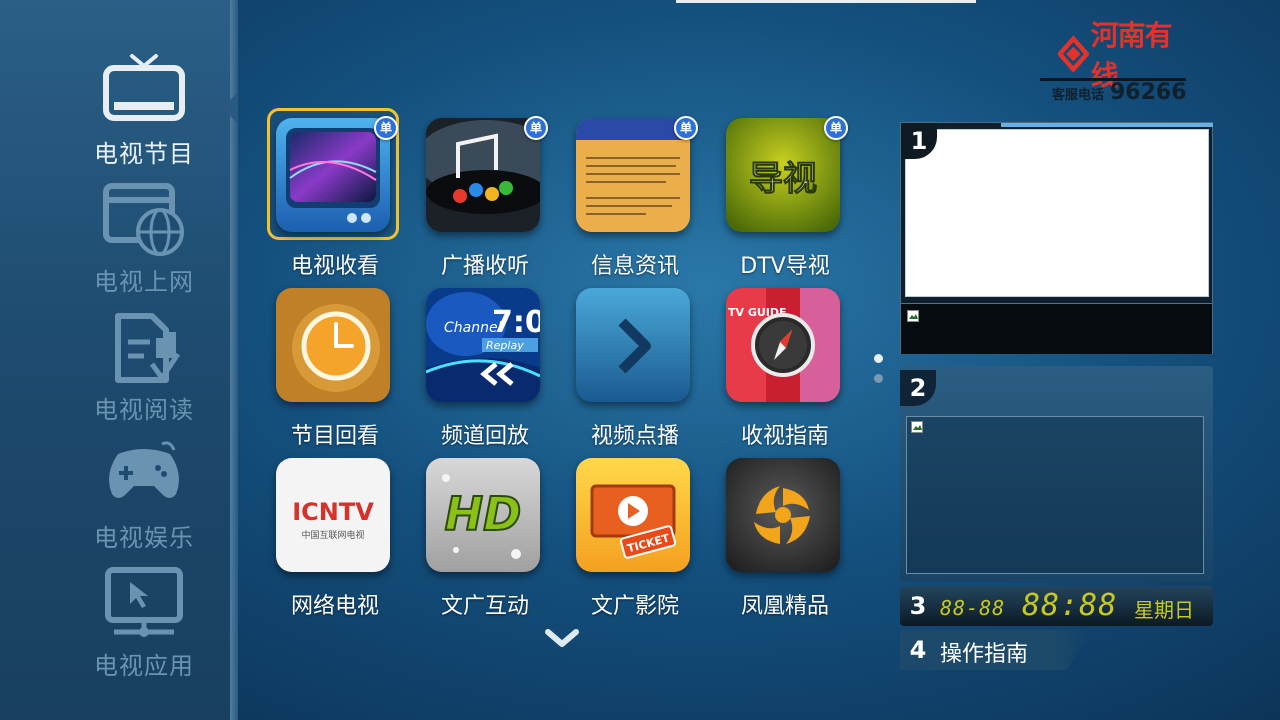 This screenshot has height=720, width=1280. What do you see at coordinates (332, 535) in the screenshot?
I see `tile-subtext: 中国互联网电视` at bounding box center [332, 535].